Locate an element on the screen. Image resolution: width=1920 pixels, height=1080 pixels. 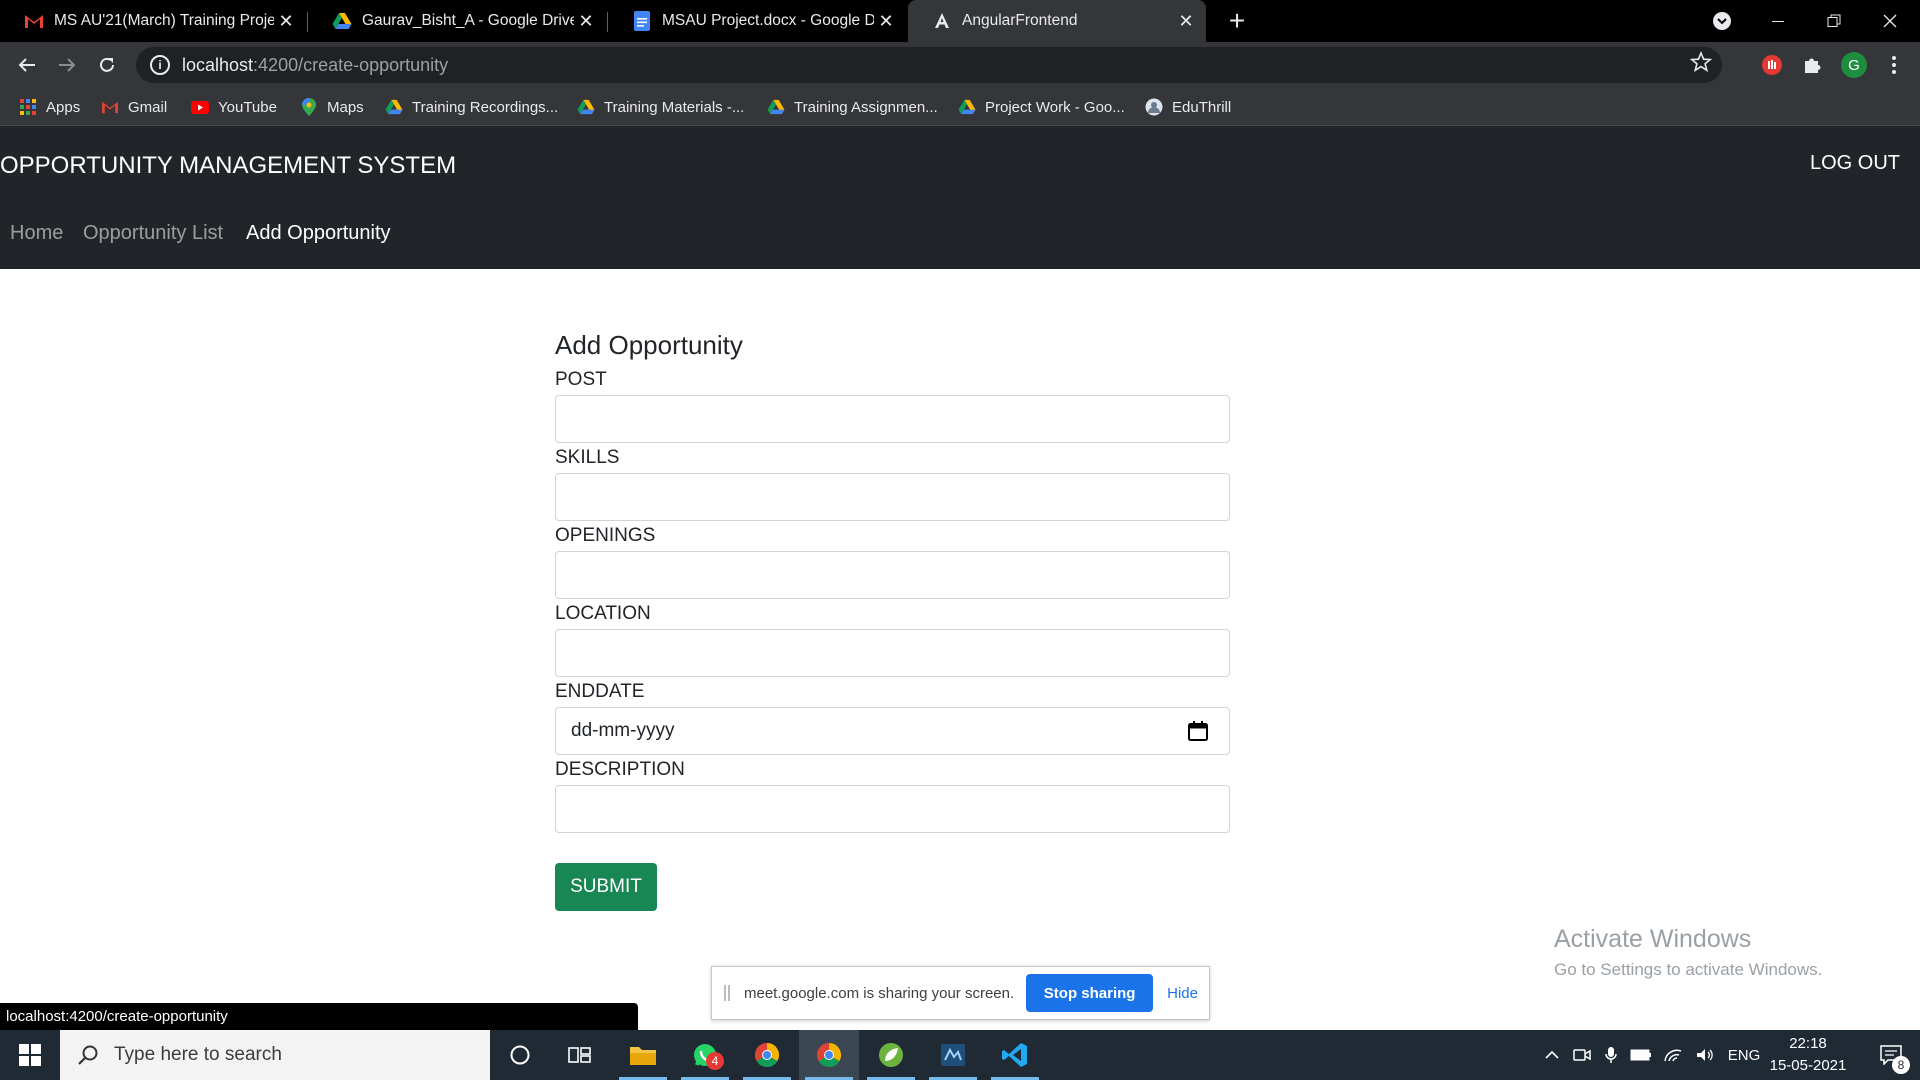
browser-tab-angular: AngularFrontend ✕ is located at coordinates (1057, 21).